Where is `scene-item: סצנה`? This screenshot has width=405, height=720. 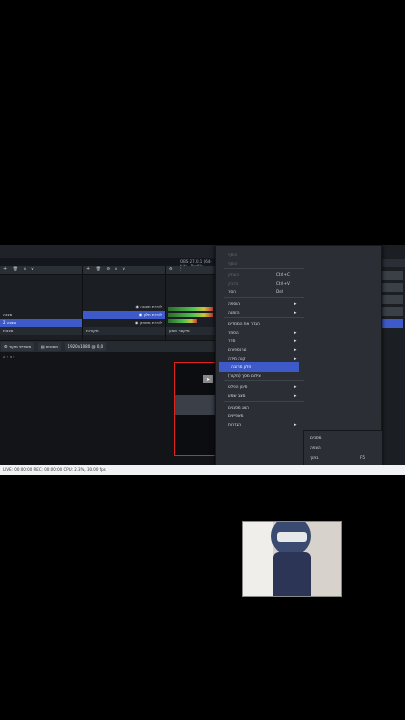 scene-item: סצנה is located at coordinates (41, 315).